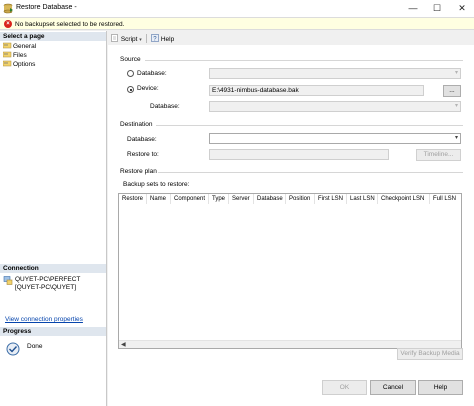 The height and width of the screenshot is (406, 474). I want to click on script-button: Script ▾, so click(126, 38).